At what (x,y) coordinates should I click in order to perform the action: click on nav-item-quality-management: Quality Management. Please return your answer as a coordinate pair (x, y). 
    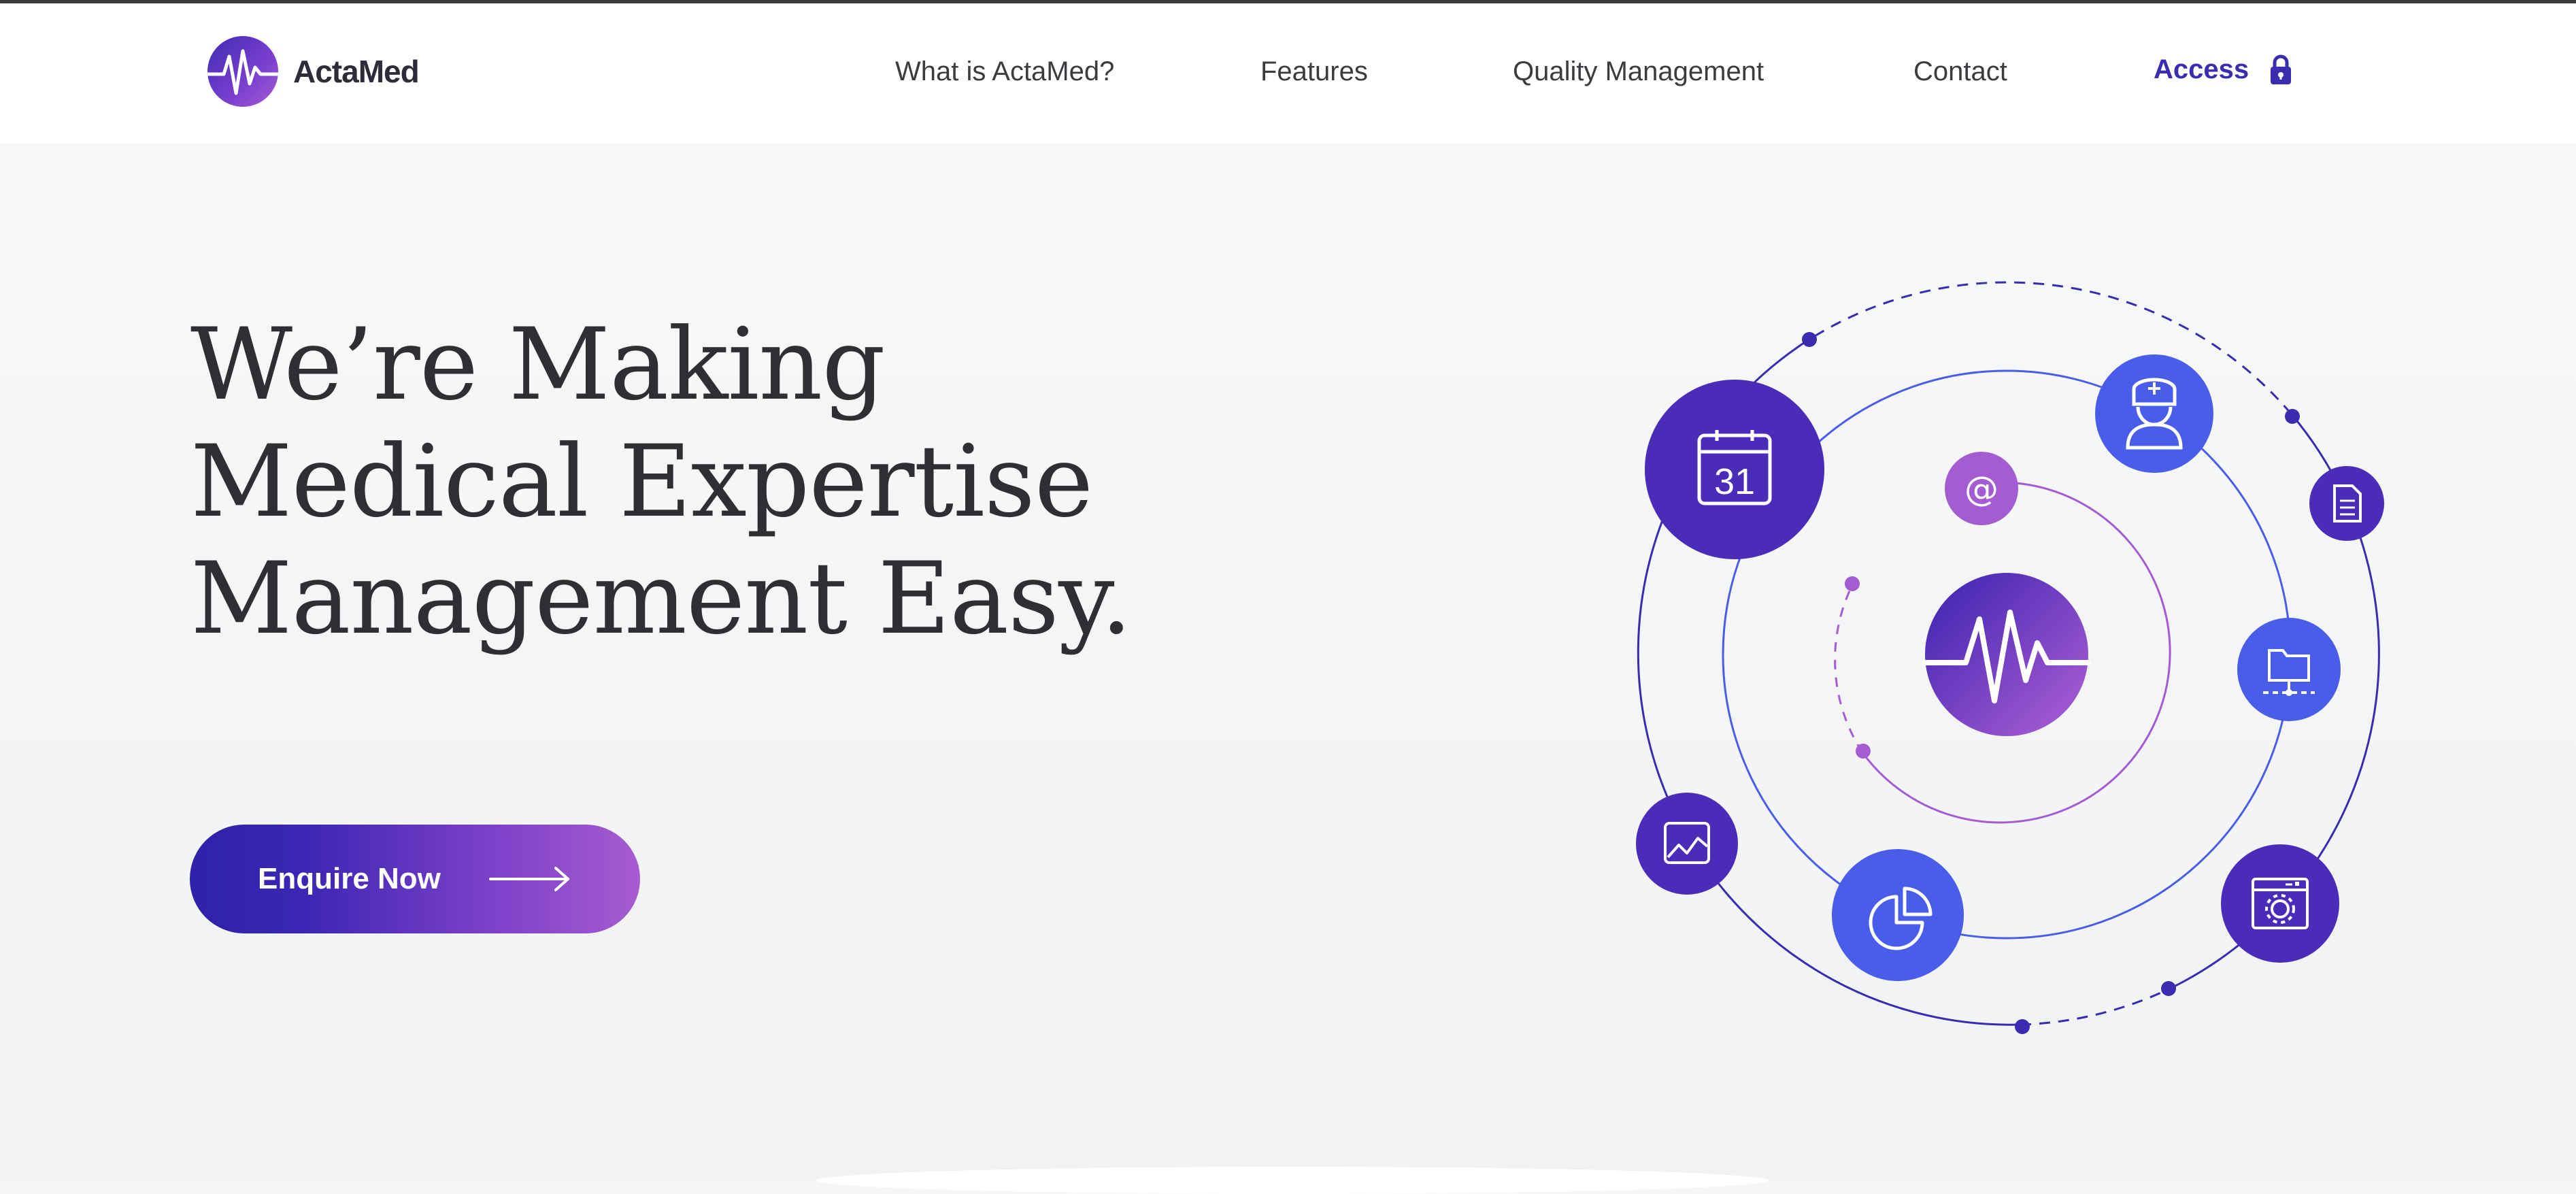
    Looking at the image, I should click on (1638, 72).